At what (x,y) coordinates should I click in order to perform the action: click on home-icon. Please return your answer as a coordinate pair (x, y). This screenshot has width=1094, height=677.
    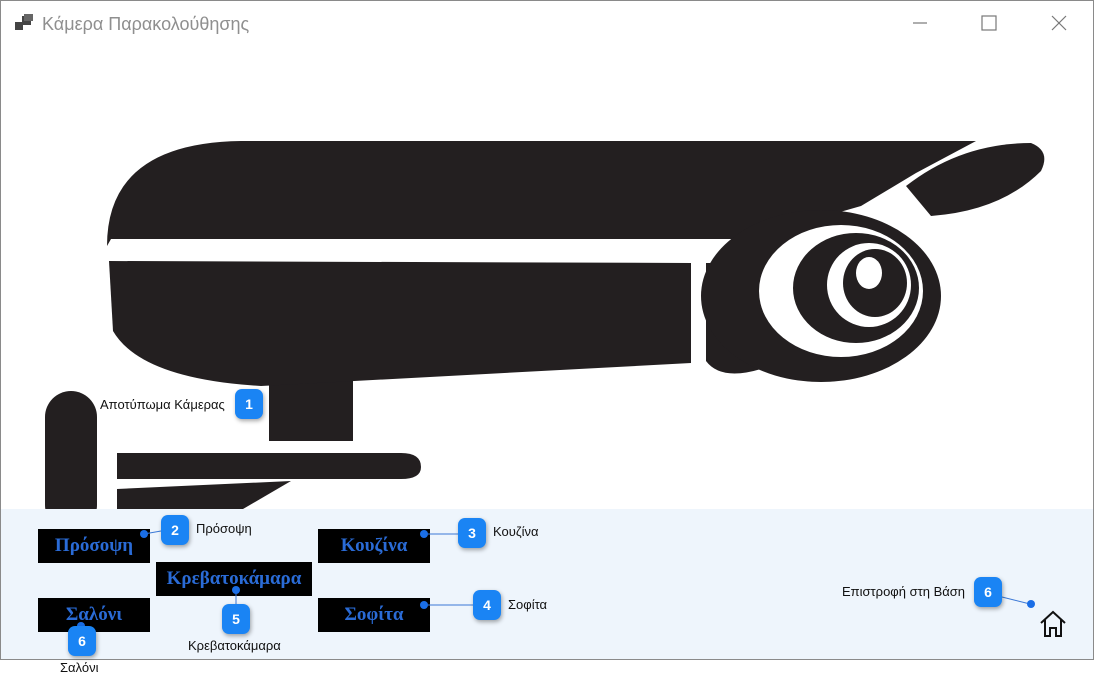
    Looking at the image, I should click on (1053, 623).